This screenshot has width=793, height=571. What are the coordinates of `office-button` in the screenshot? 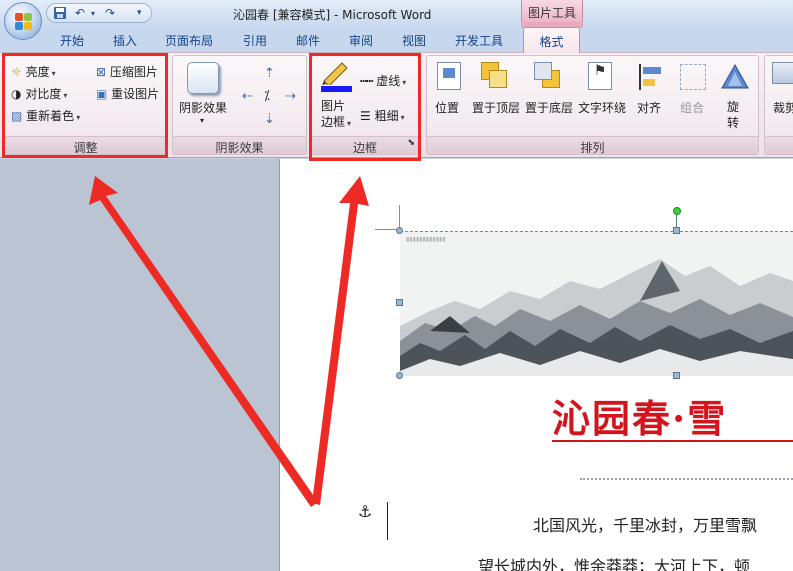 It's located at (23, 21).